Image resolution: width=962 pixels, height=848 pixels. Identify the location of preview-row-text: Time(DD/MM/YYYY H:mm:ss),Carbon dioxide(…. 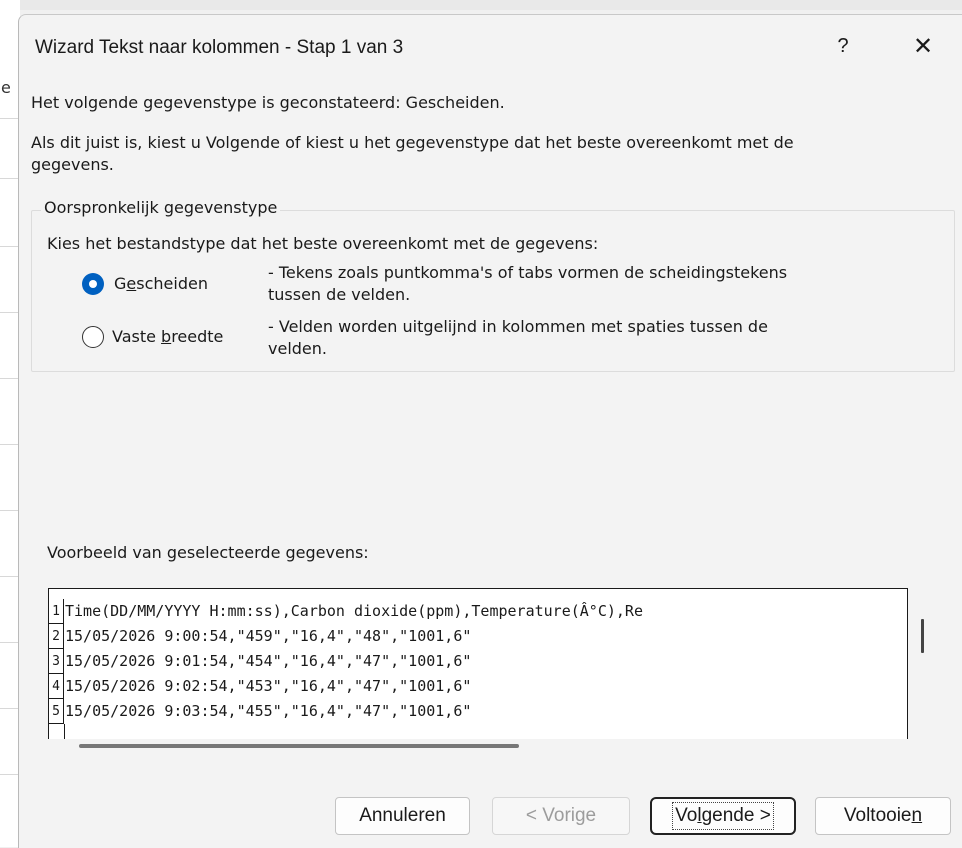
(354, 611).